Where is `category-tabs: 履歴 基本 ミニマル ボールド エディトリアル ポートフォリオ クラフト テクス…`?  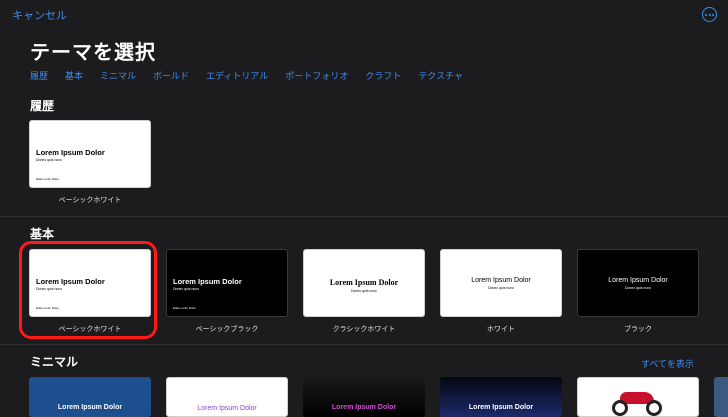
category-tabs: 履歴 基本 ミニマル ボールド エディトリアル ポートフォリオ クラフト テクス… is located at coordinates (246, 75).